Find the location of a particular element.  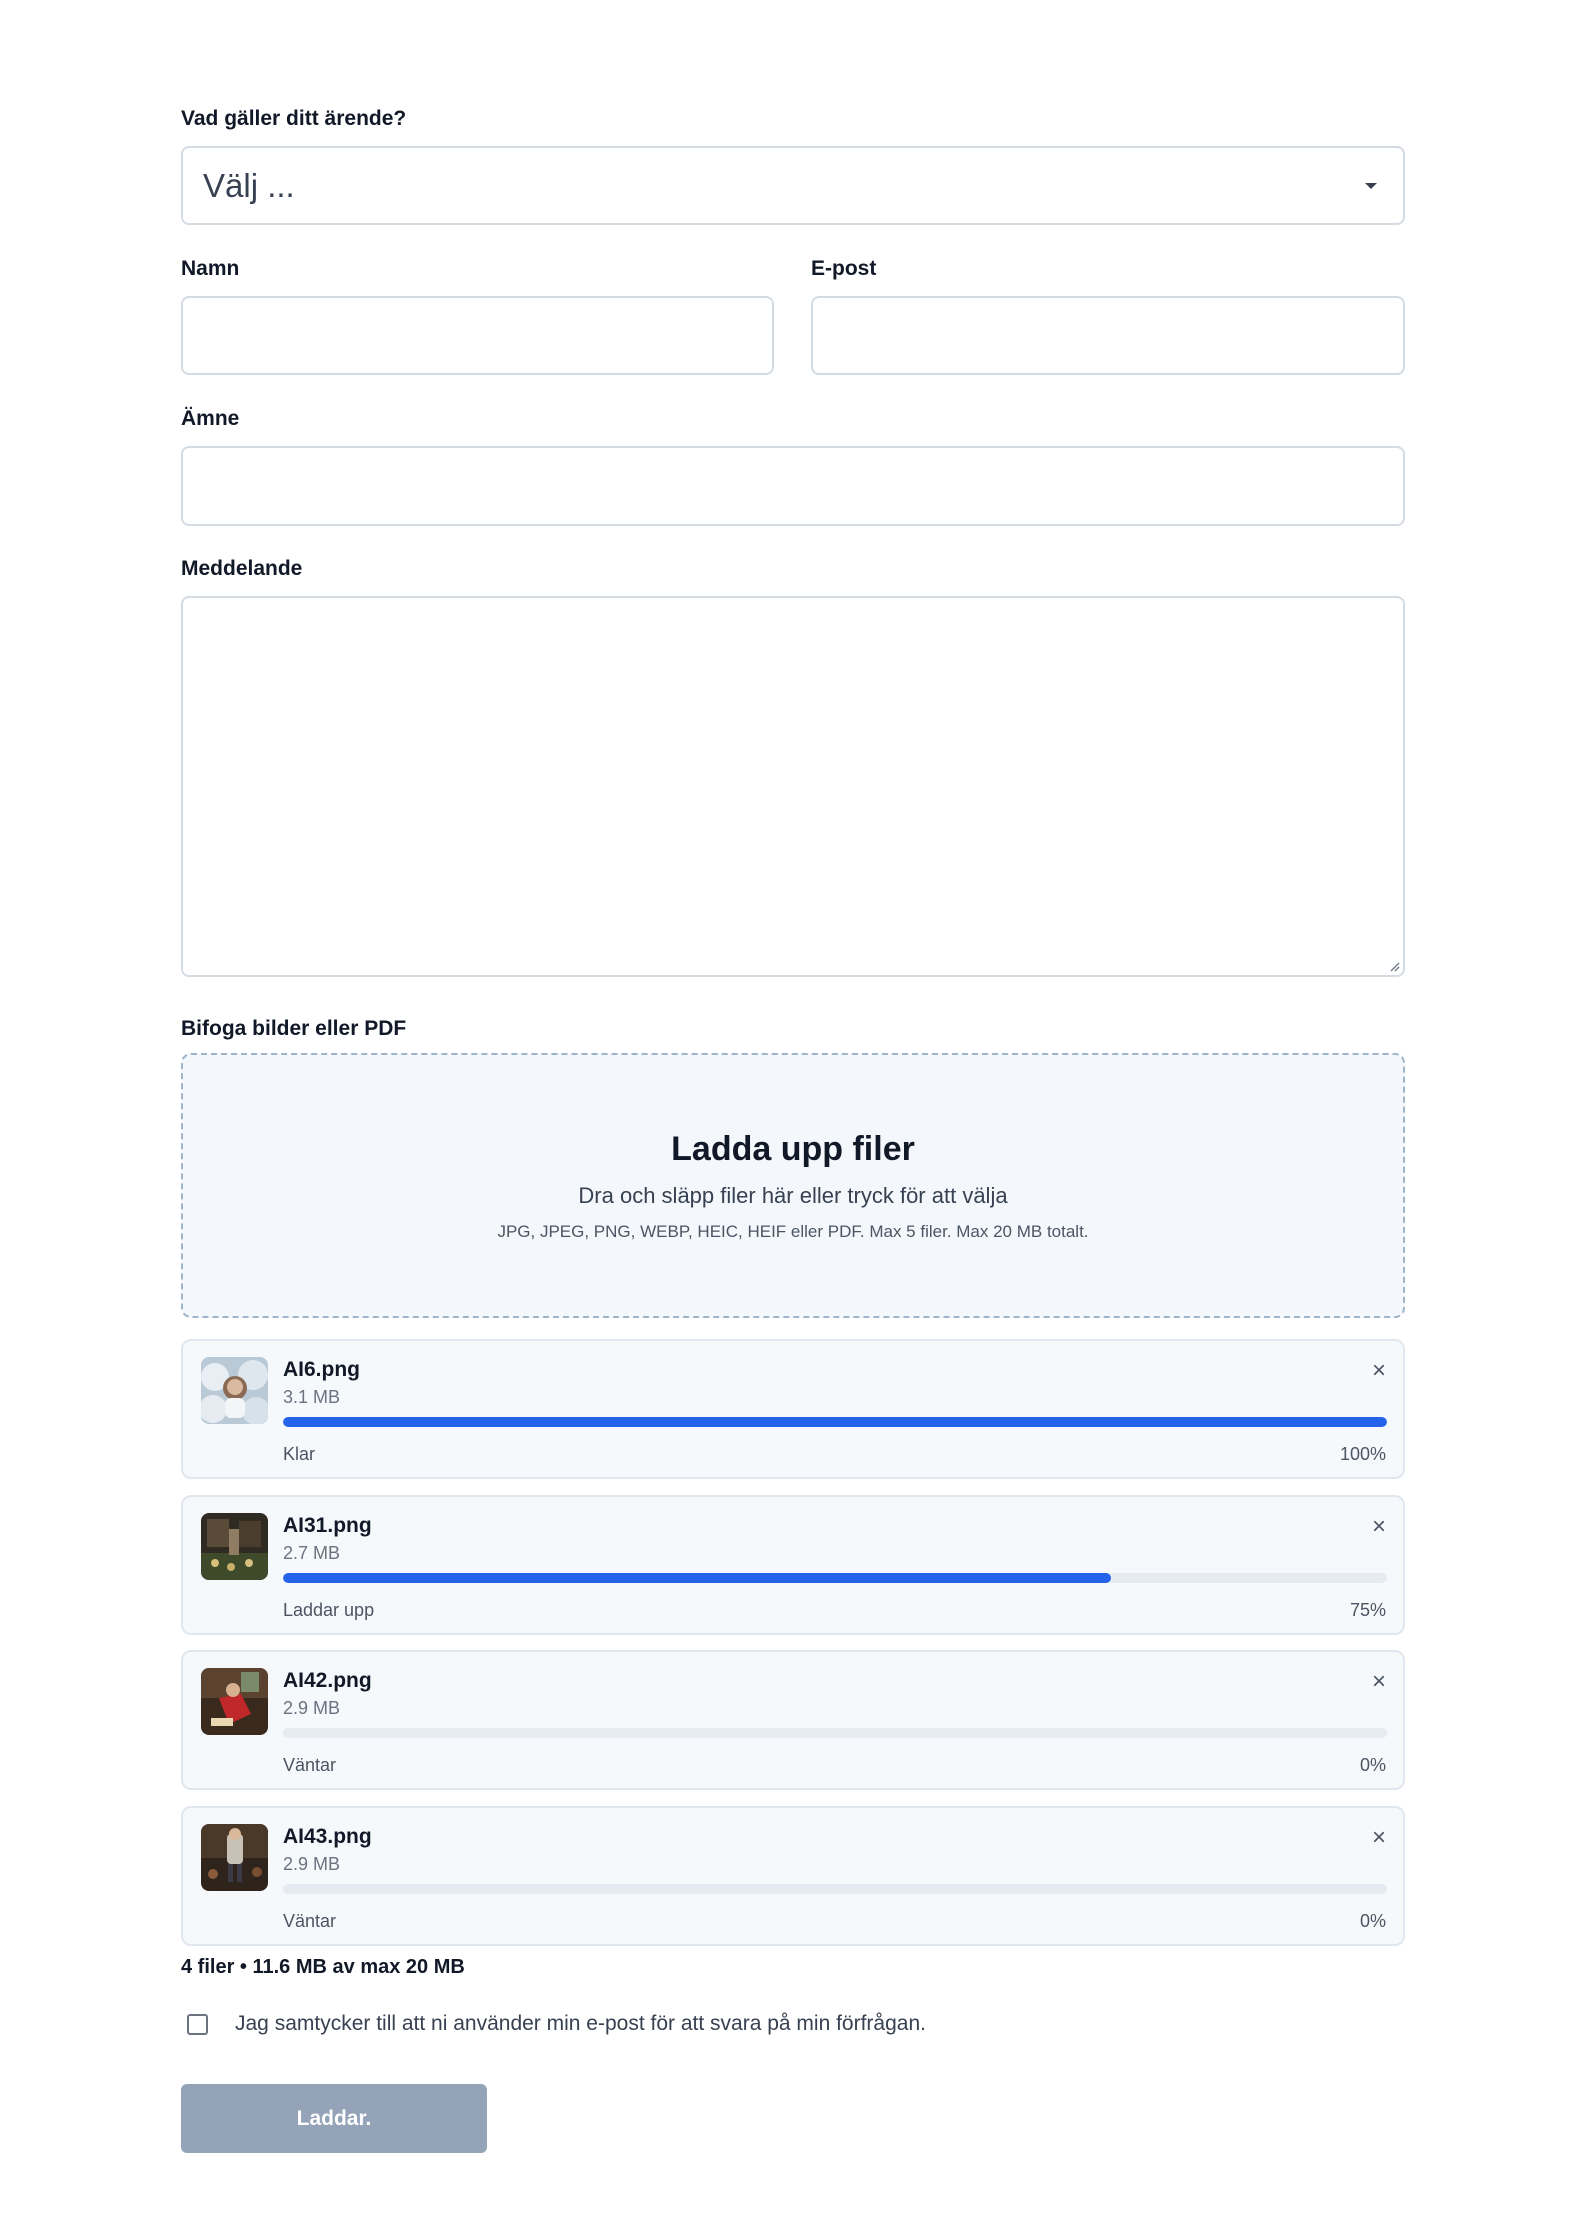

file-name: AI6.png is located at coordinates (321, 1369).